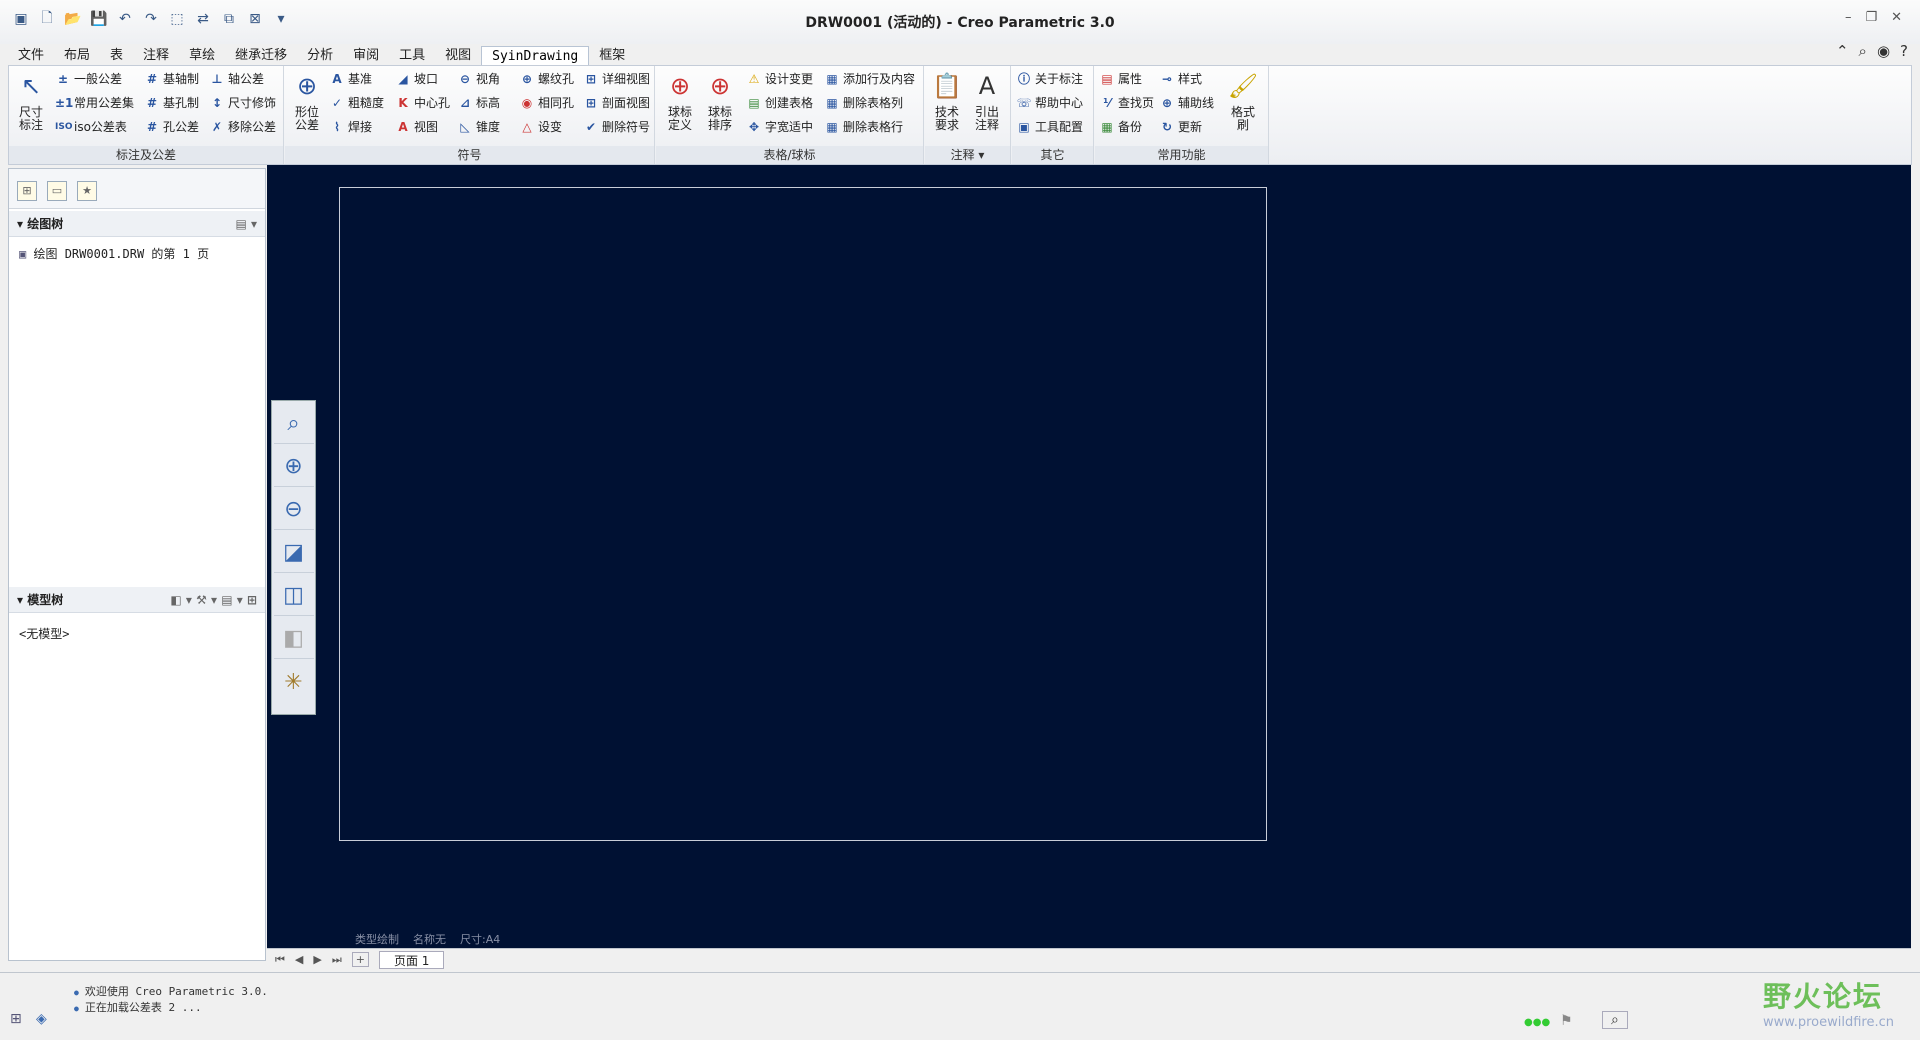 This screenshot has height=1040, width=1920. What do you see at coordinates (779, 102) in the screenshot?
I see `create-table-button: ▤ 创建表格` at bounding box center [779, 102].